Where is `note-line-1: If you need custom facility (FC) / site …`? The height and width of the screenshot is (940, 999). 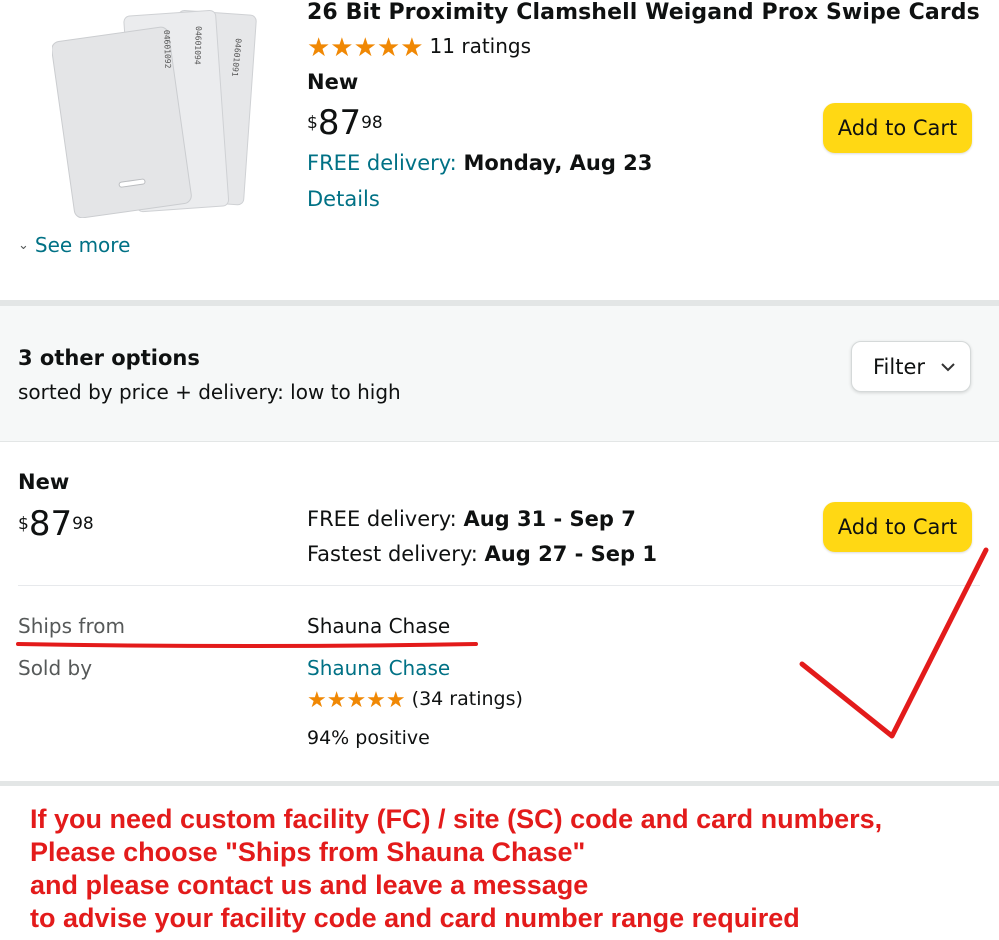 note-line-1: If you need custom facility (FC) / site … is located at coordinates (456, 819).